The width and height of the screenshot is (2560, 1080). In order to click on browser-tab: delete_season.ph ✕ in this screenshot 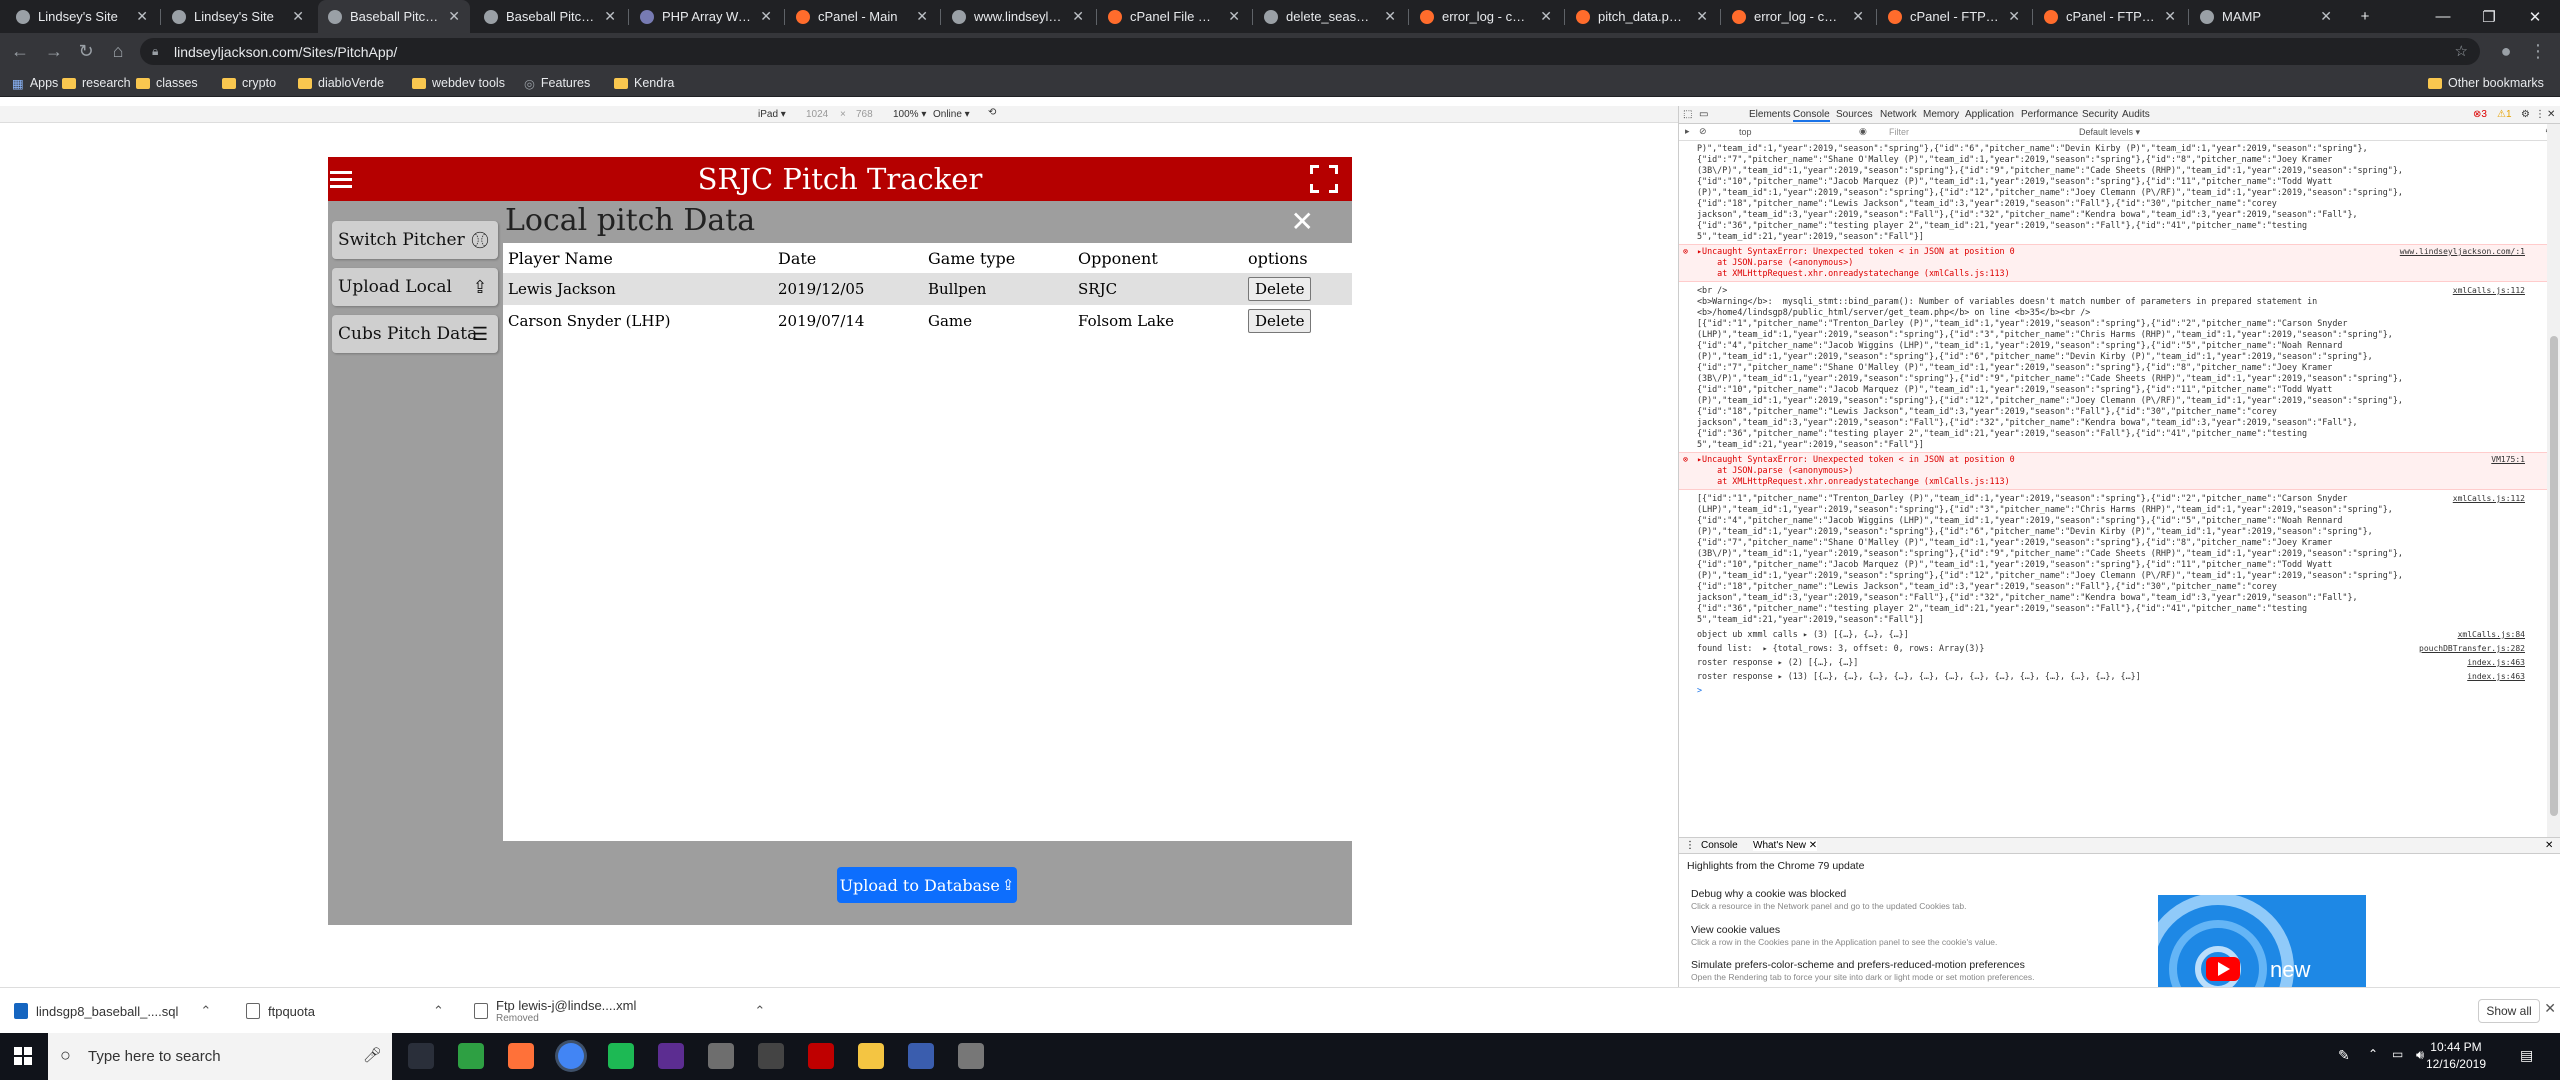, I will do `click(1330, 16)`.